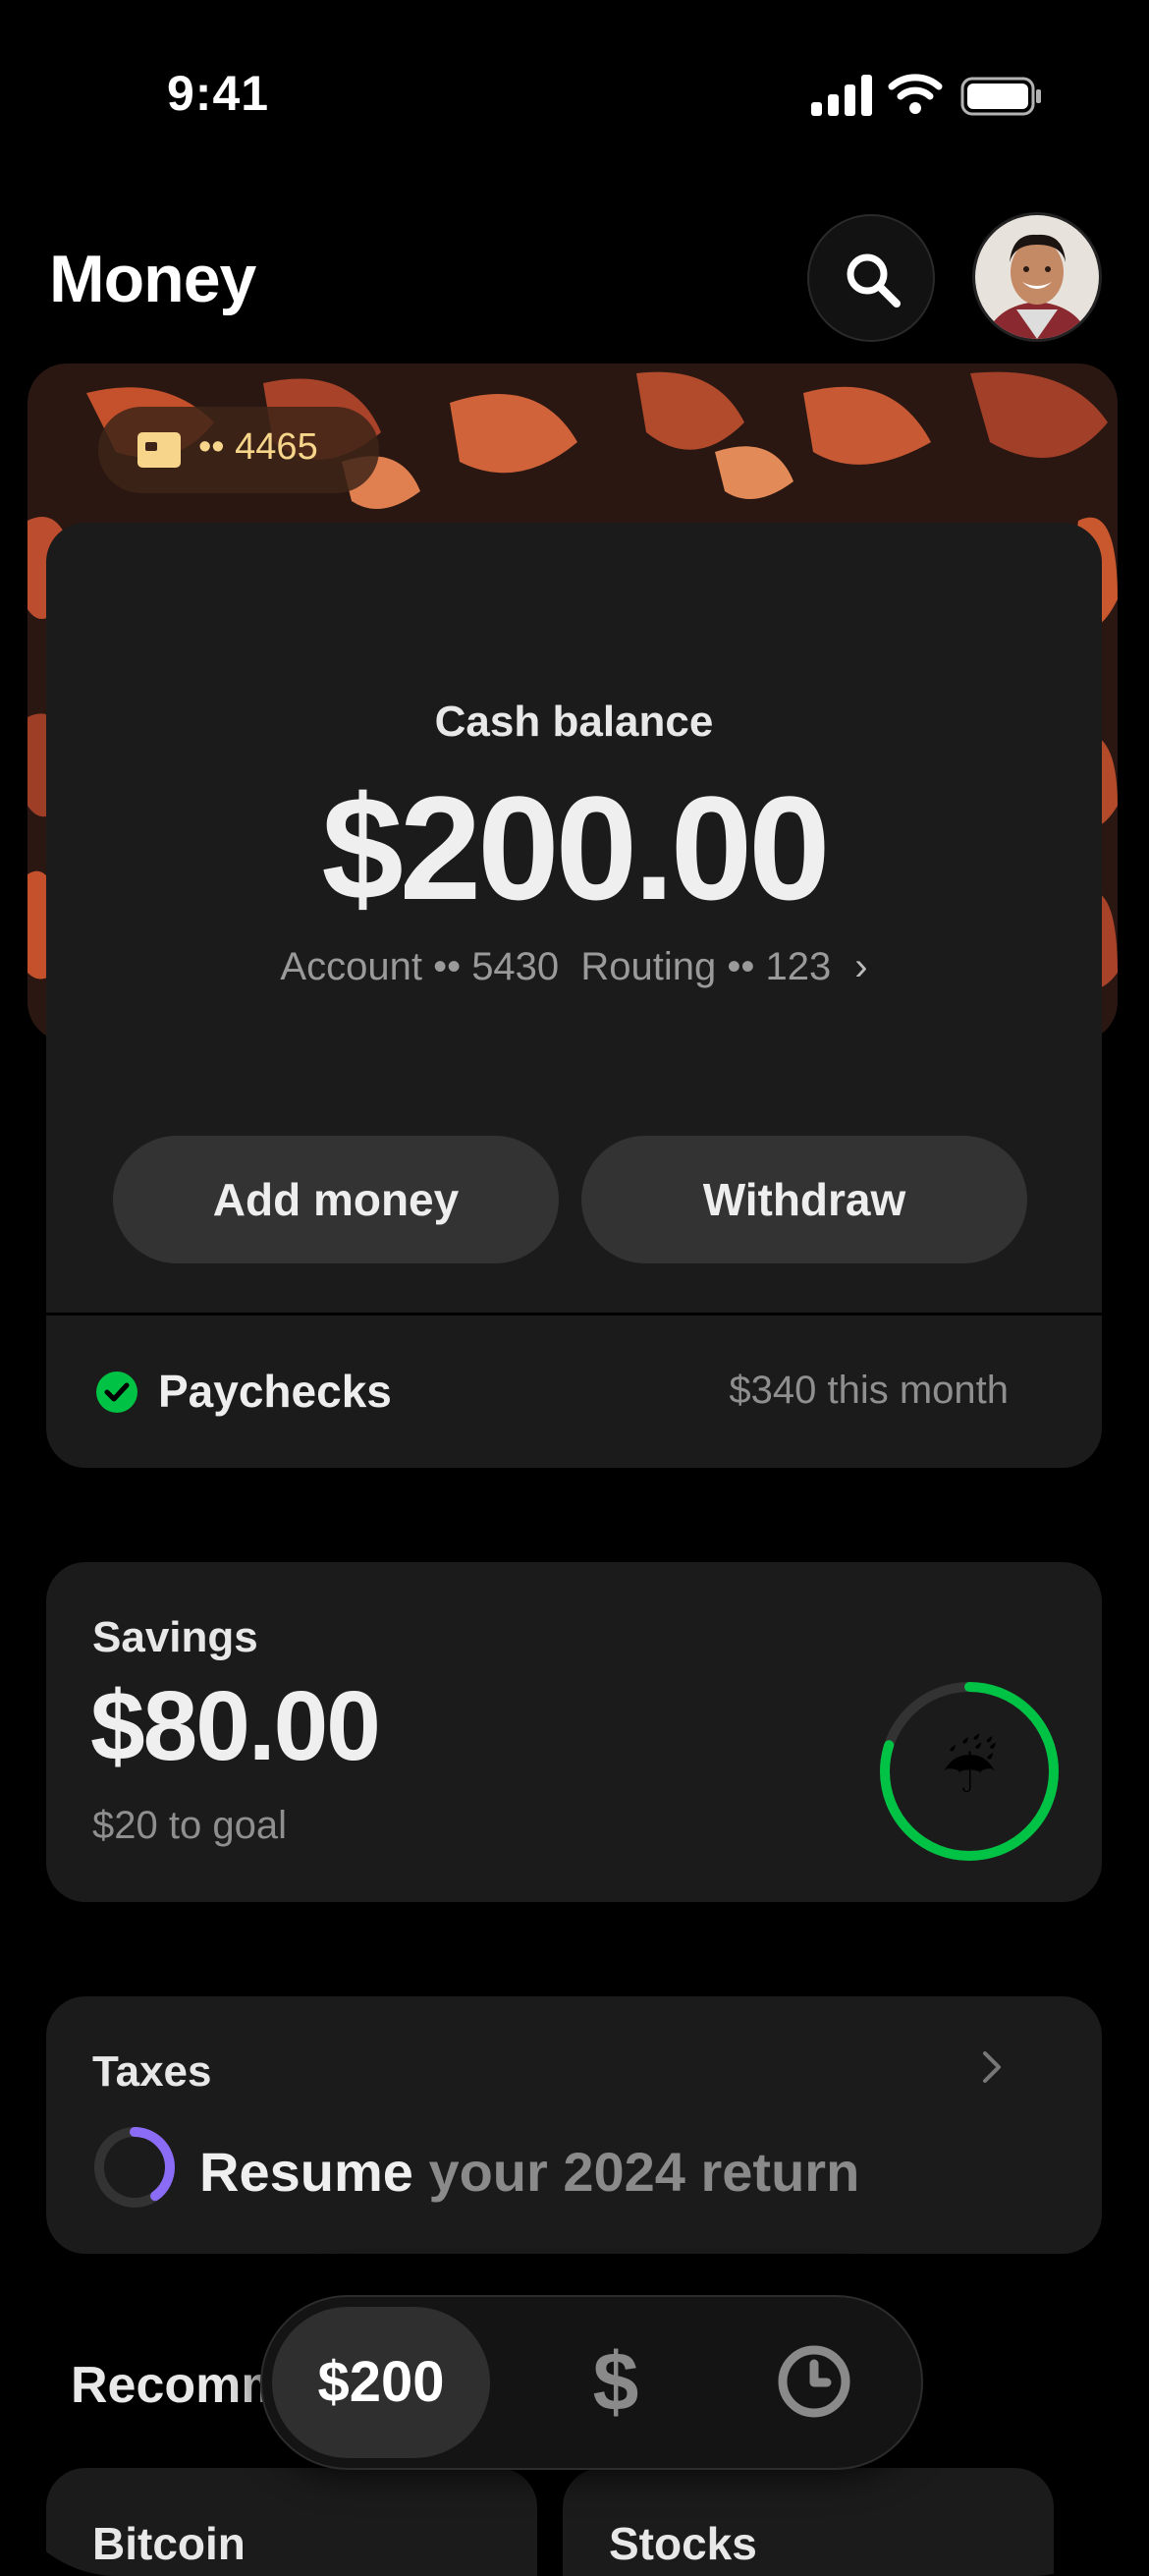 Image resolution: width=1149 pixels, height=2576 pixels. I want to click on check-circle-icon, so click(116, 1392).